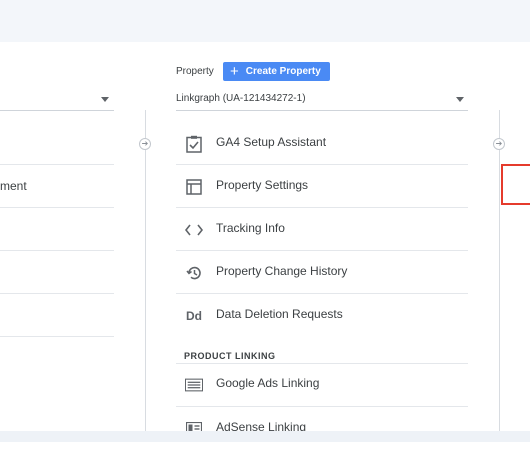 The height and width of the screenshot is (450, 530). What do you see at coordinates (195, 71) in the screenshot?
I see `property-label: Property` at bounding box center [195, 71].